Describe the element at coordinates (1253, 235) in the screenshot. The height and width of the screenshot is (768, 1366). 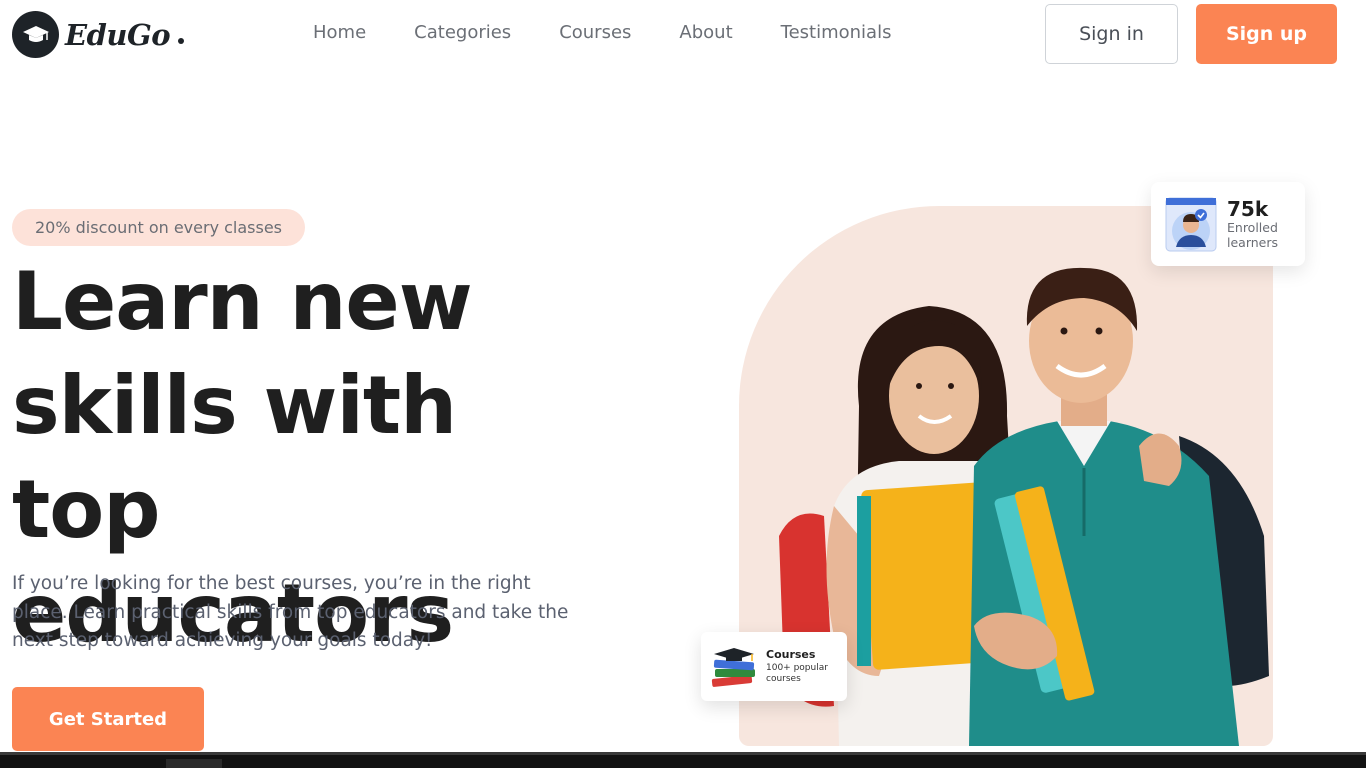
I see `learners-label: Enrolled learners` at that location.